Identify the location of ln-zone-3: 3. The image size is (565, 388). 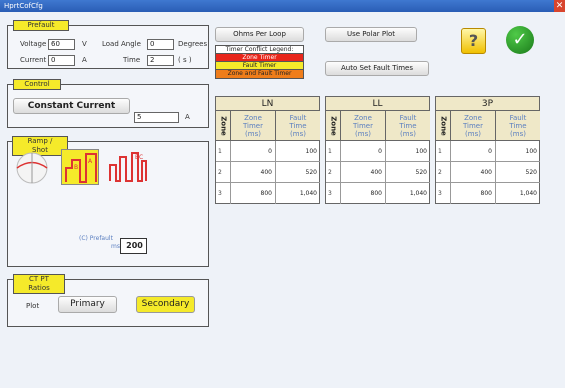
(223, 193).